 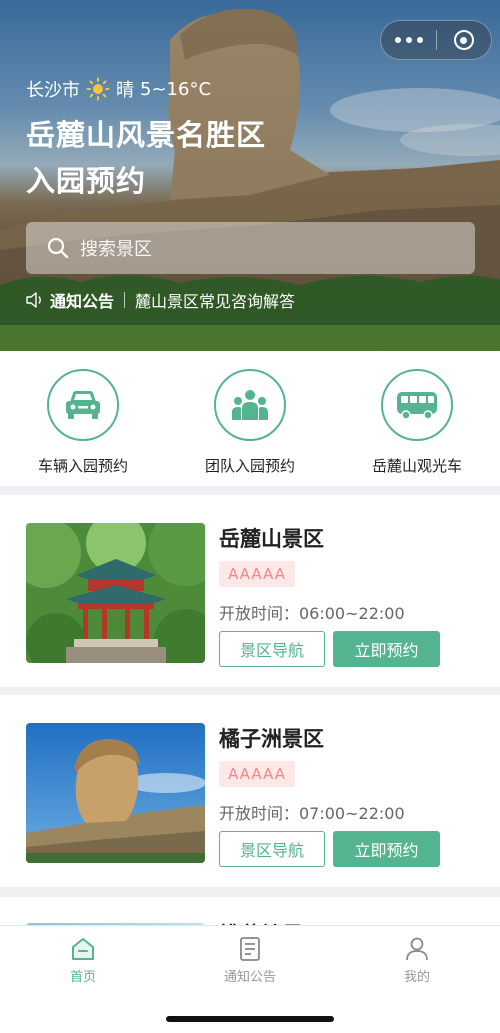 What do you see at coordinates (82, 301) in the screenshot?
I see `notice-label: 通知公告` at bounding box center [82, 301].